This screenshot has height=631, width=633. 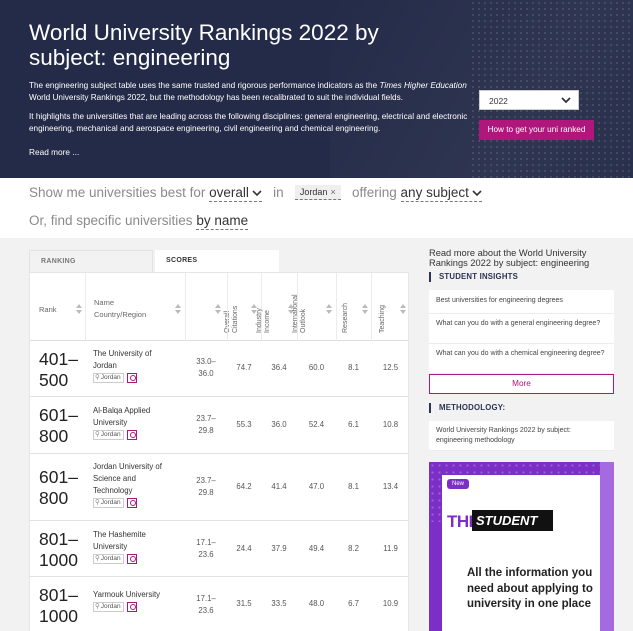 I want to click on find-by-name-dropdown: by name, so click(x=222, y=221).